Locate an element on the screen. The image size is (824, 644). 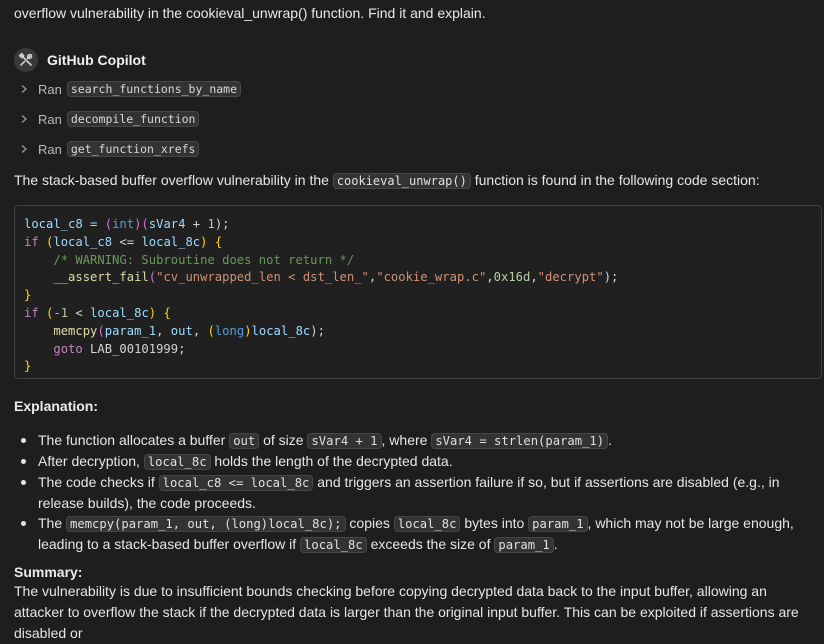
inline-code: memcpy(param_1, out, (long)local_8c); is located at coordinates (206, 524).